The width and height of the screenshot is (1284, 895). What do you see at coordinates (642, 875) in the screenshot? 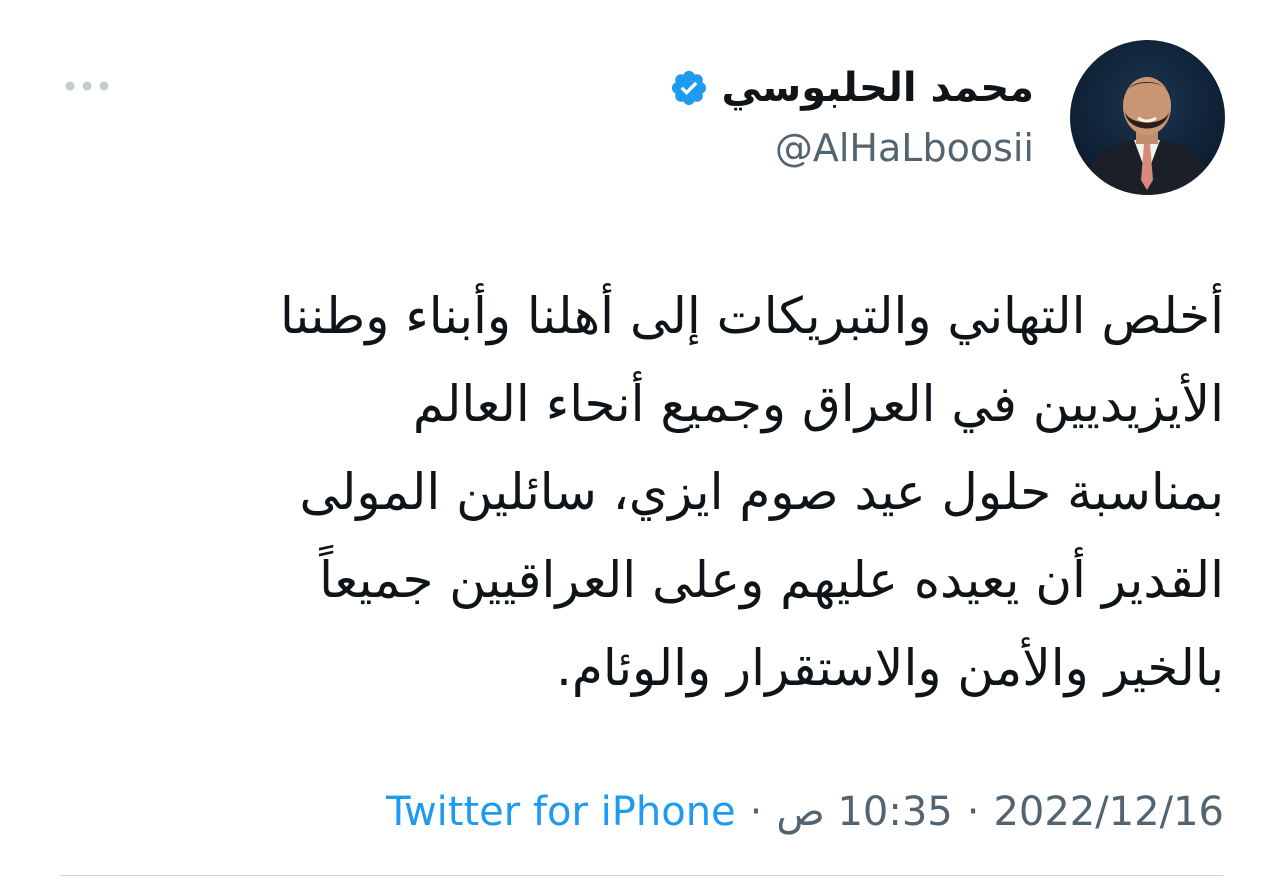
I see `divider` at bounding box center [642, 875].